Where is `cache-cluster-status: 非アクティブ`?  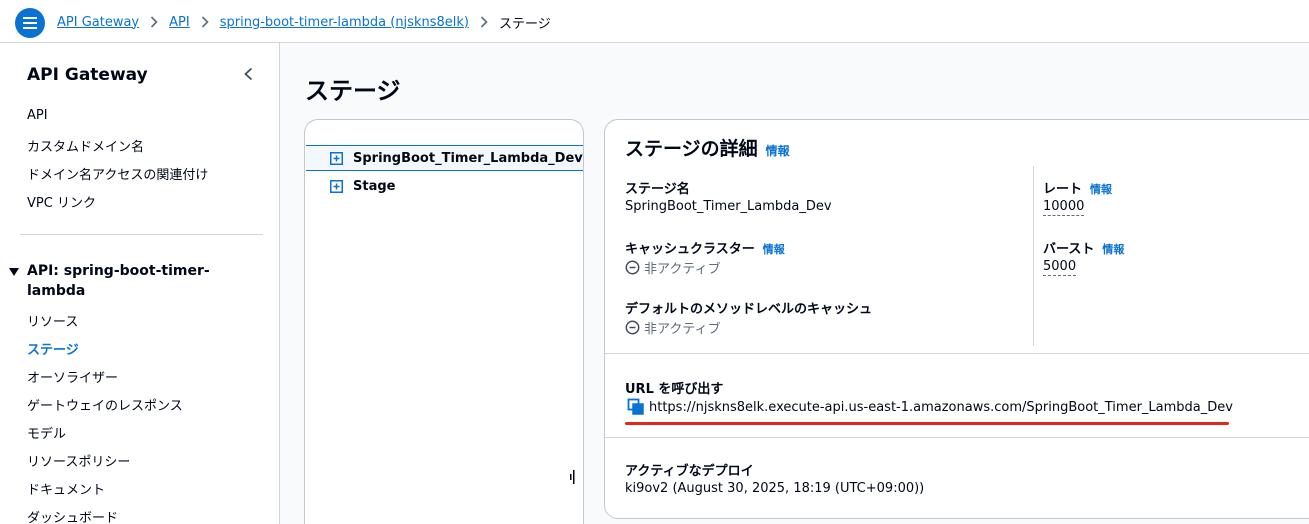
cache-cluster-status: 非アクティブ is located at coordinates (673, 267).